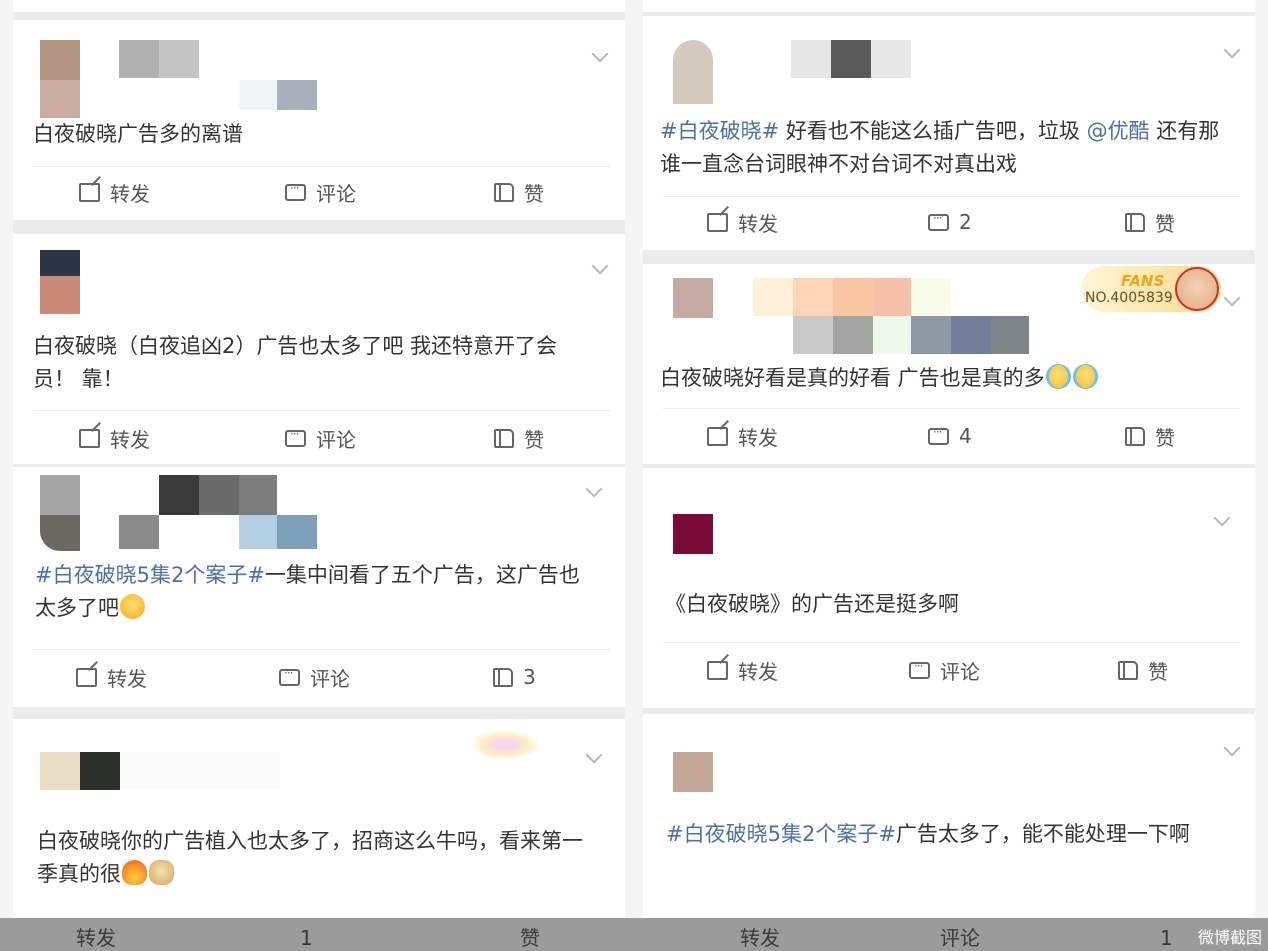  What do you see at coordinates (514, 677) in the screenshot?
I see `like-button: 3` at bounding box center [514, 677].